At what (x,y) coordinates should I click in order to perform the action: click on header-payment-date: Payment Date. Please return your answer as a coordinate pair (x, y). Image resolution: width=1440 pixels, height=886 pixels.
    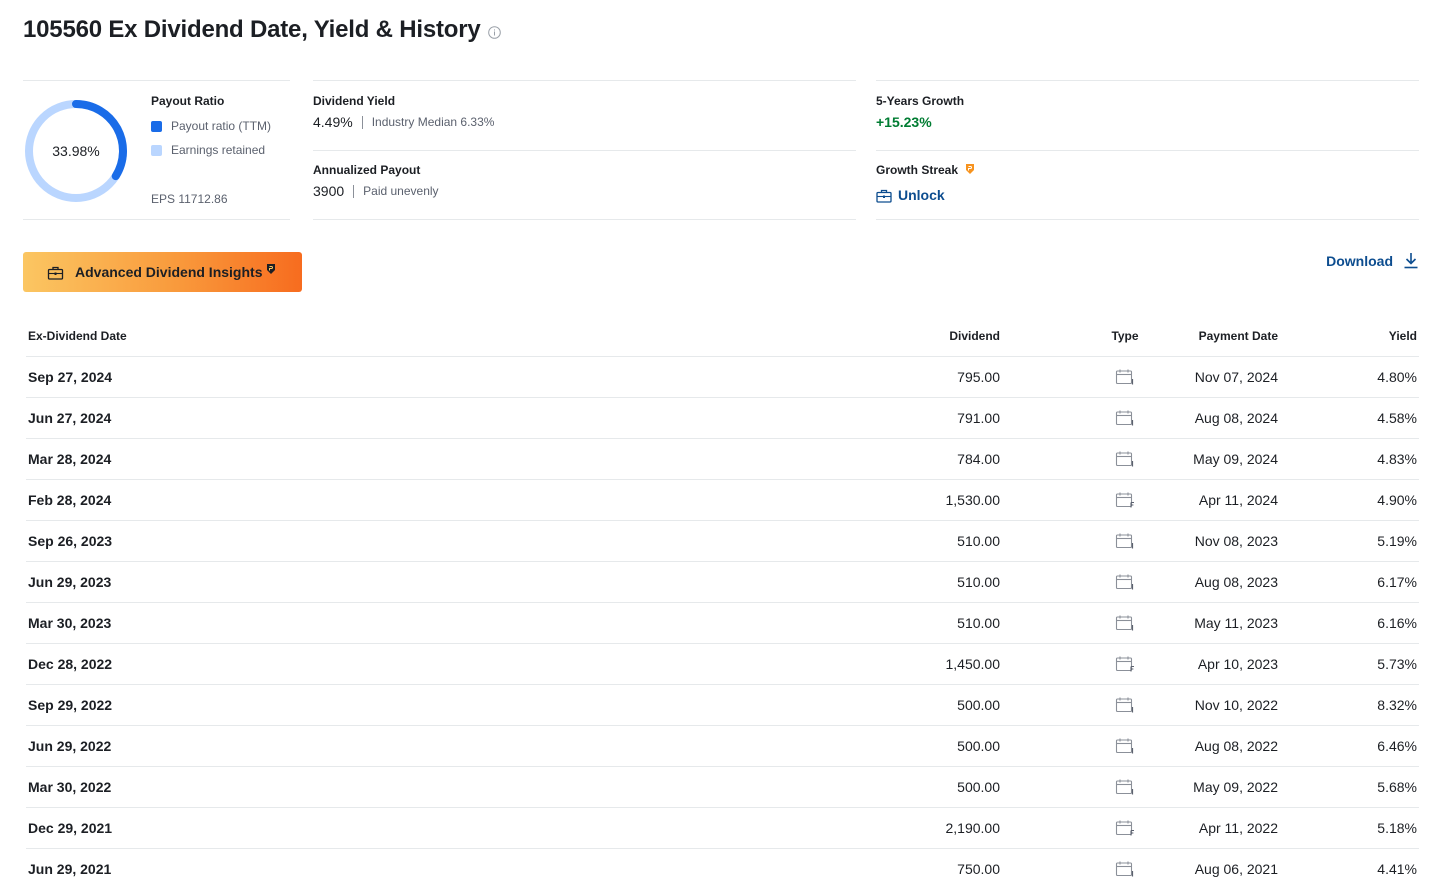
    Looking at the image, I should click on (1238, 336).